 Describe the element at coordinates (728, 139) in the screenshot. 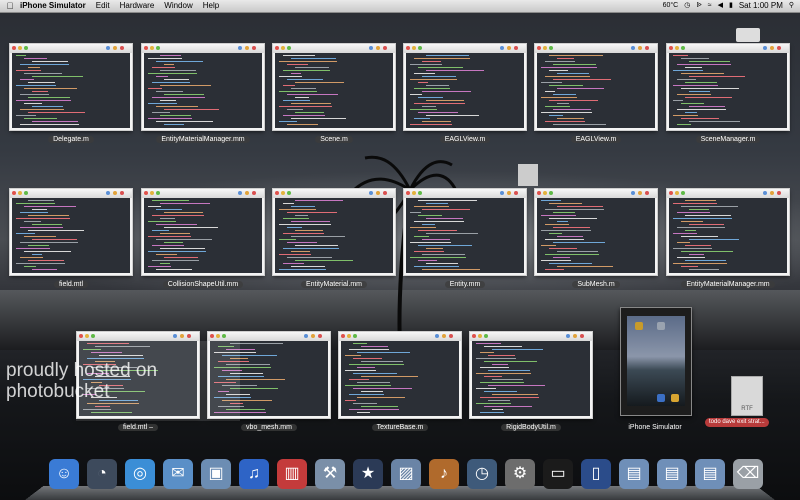

I see `window-label-text: SceneManager.m` at that location.